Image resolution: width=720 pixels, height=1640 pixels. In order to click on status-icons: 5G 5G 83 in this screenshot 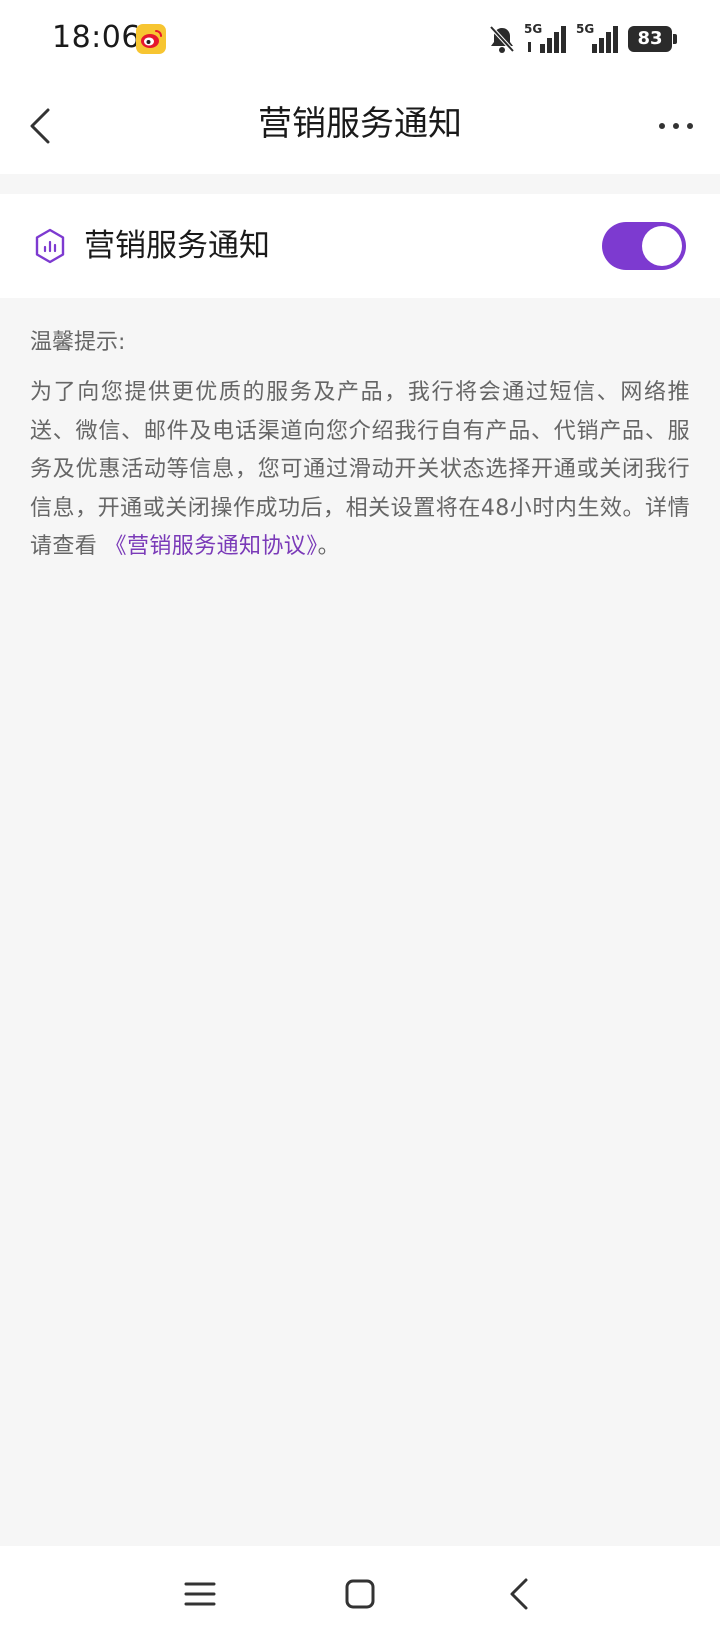, I will do `click(582, 39)`.